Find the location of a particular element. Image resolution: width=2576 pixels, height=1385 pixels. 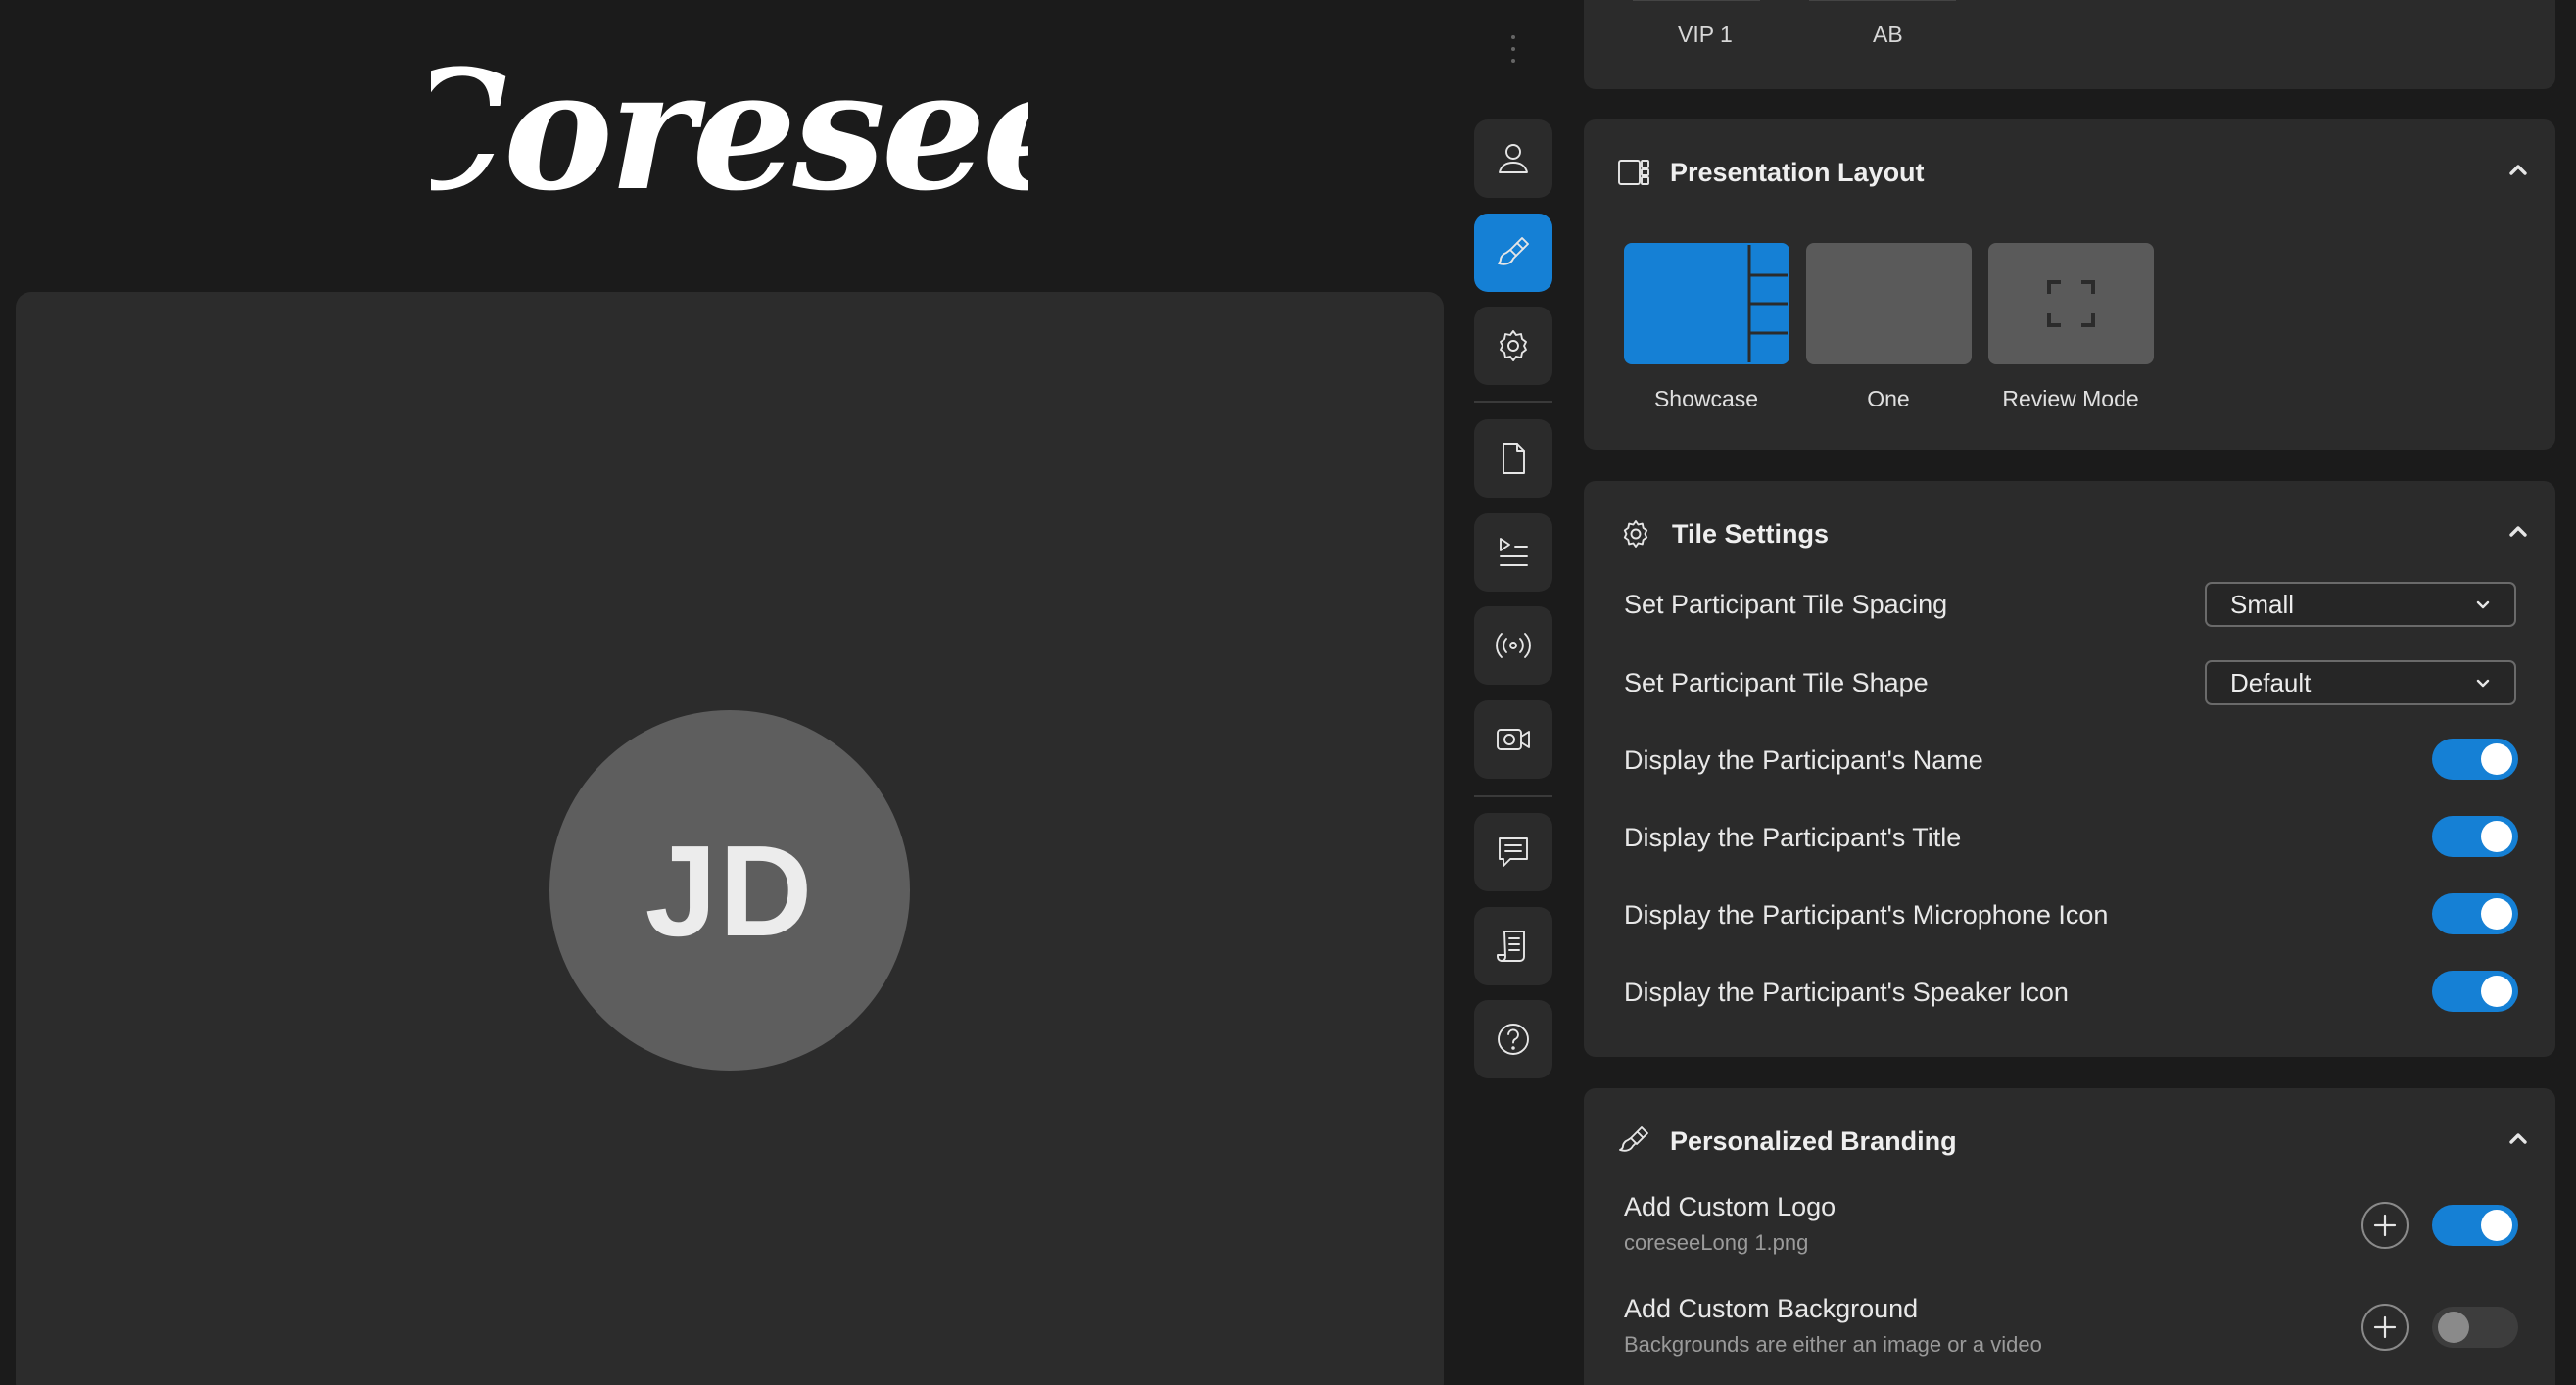

tile-spacing-label: Set Participant Tile Spacing is located at coordinates (1786, 605).